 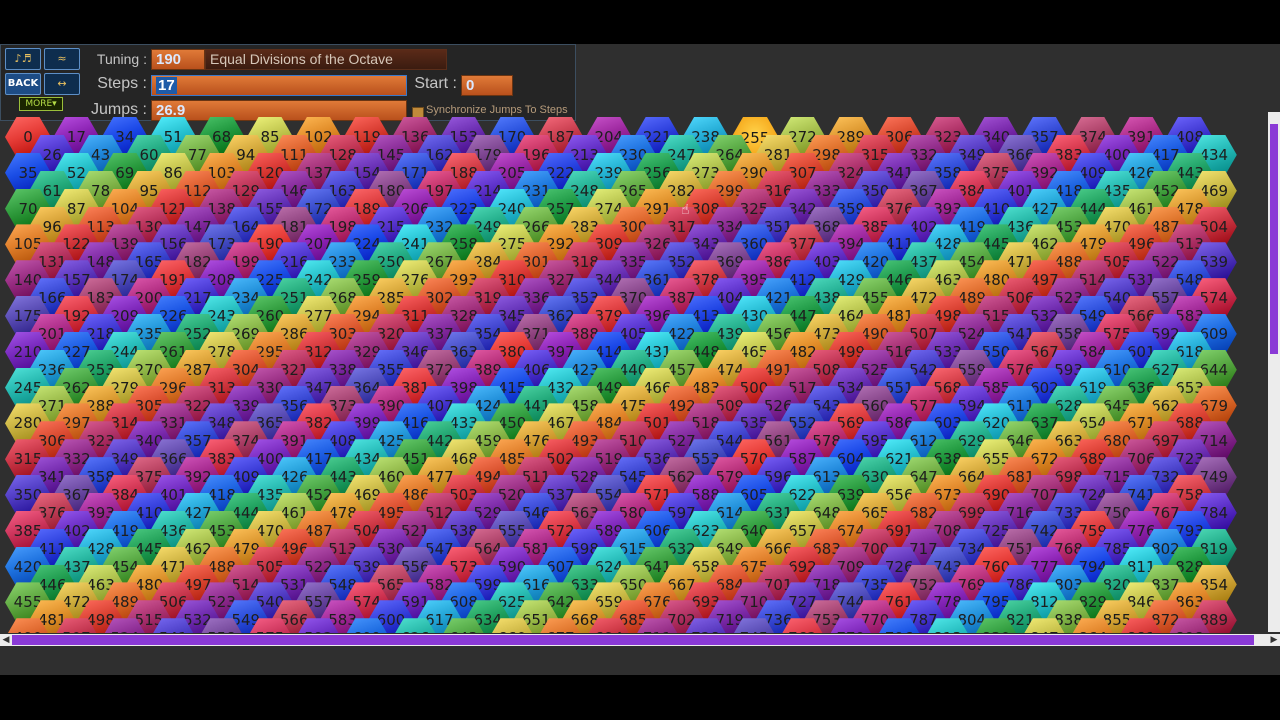 What do you see at coordinates (633, 640) in the screenshot?
I see `horizontal-scroll-thumb` at bounding box center [633, 640].